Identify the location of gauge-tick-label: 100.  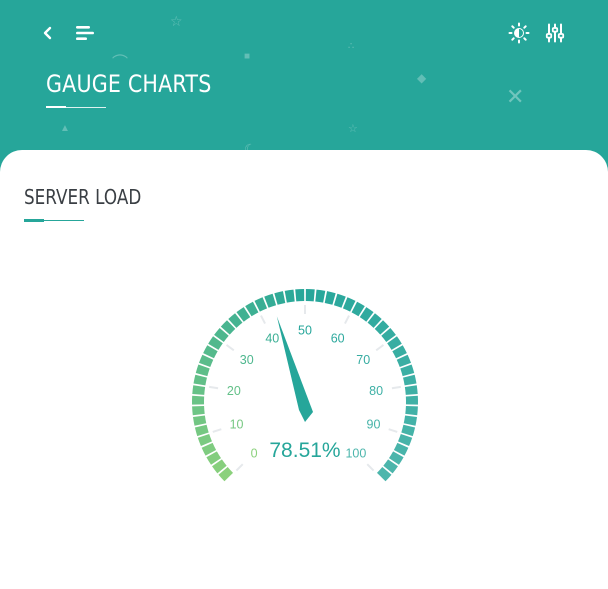
(355, 453).